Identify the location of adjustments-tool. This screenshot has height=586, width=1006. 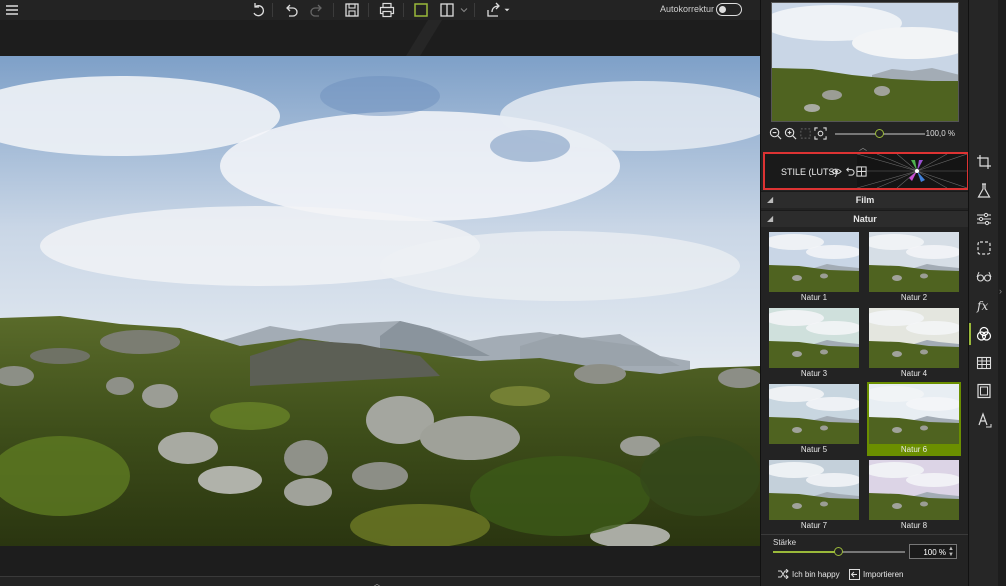
(984, 219).